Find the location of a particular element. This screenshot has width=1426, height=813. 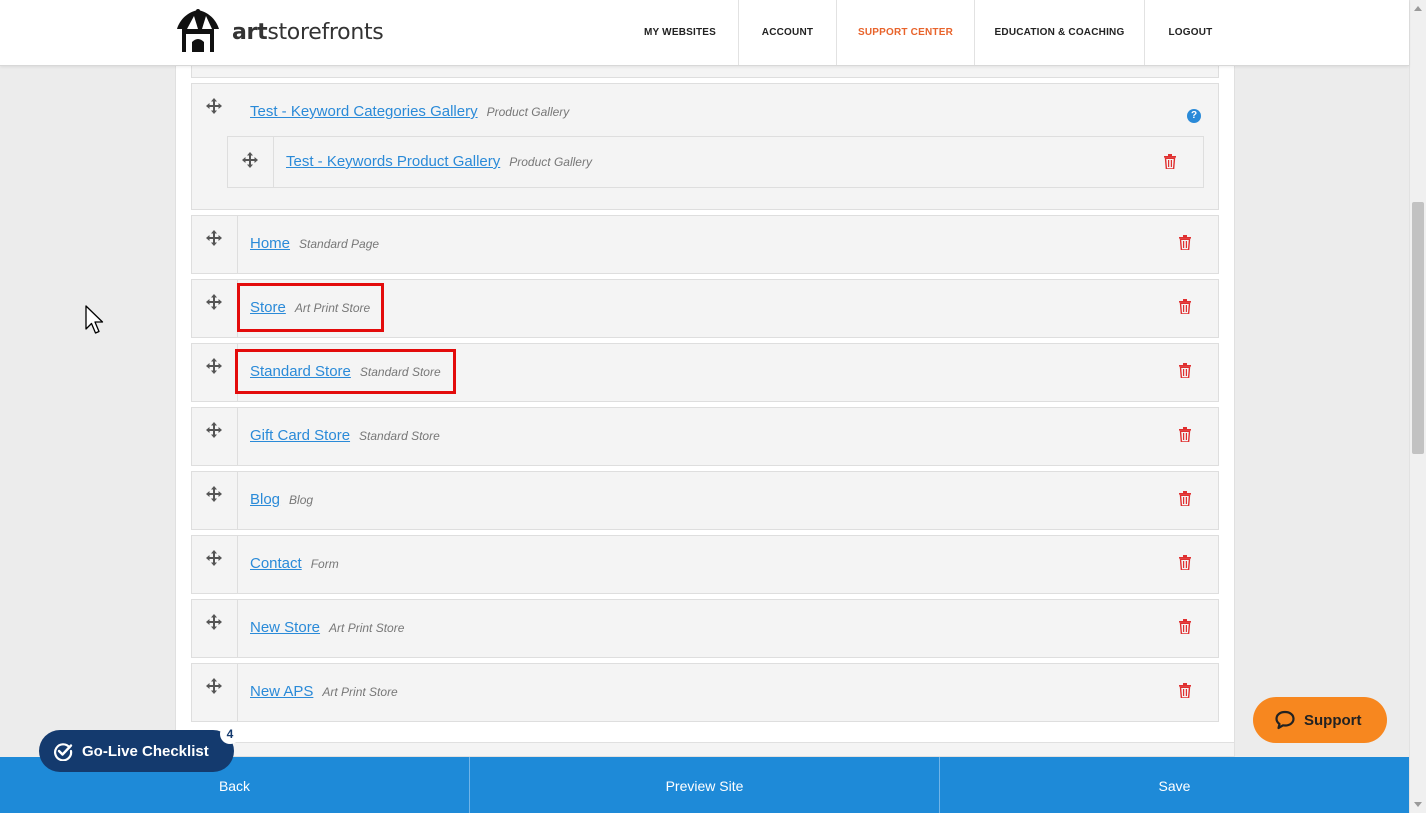

page-title-wrap: Store Art Print Store is located at coordinates (310, 307).